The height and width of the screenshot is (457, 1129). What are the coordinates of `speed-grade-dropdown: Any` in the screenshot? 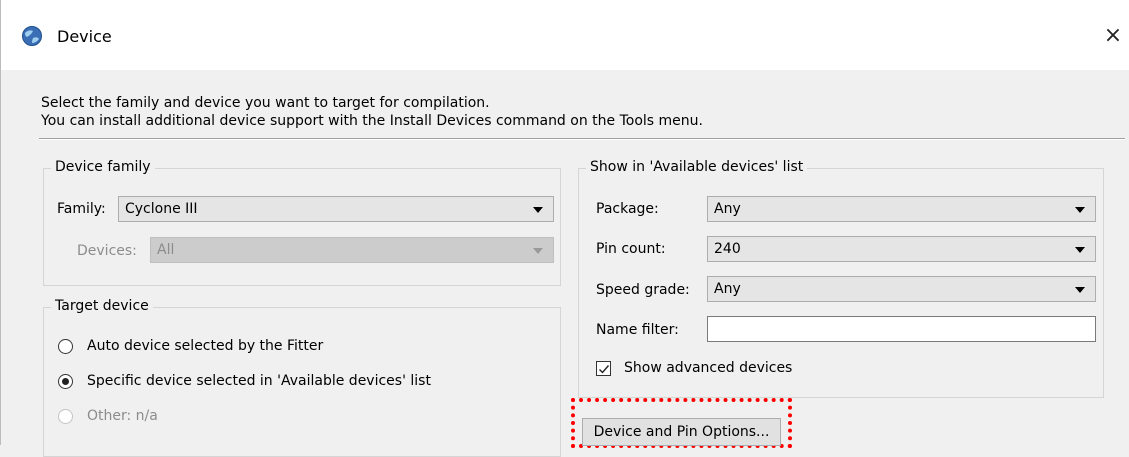 It's located at (901, 289).